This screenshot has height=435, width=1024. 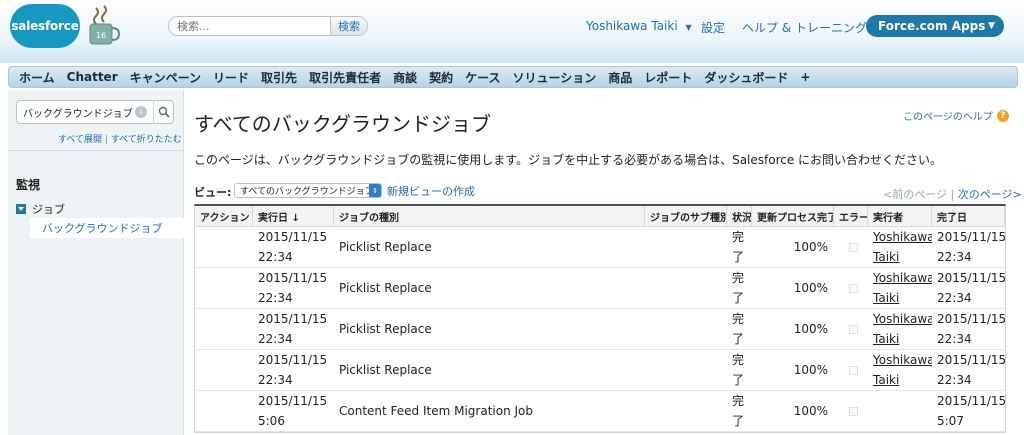 I want to click on sidebar-search: バックグラウンドジョブ i, so click(x=95, y=112).